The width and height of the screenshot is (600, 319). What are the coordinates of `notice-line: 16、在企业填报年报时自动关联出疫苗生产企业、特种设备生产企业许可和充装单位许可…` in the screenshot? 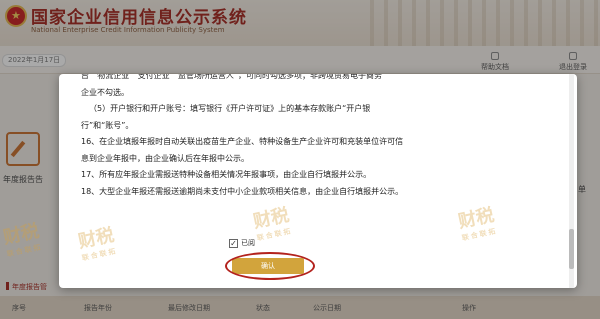 It's located at (242, 141).